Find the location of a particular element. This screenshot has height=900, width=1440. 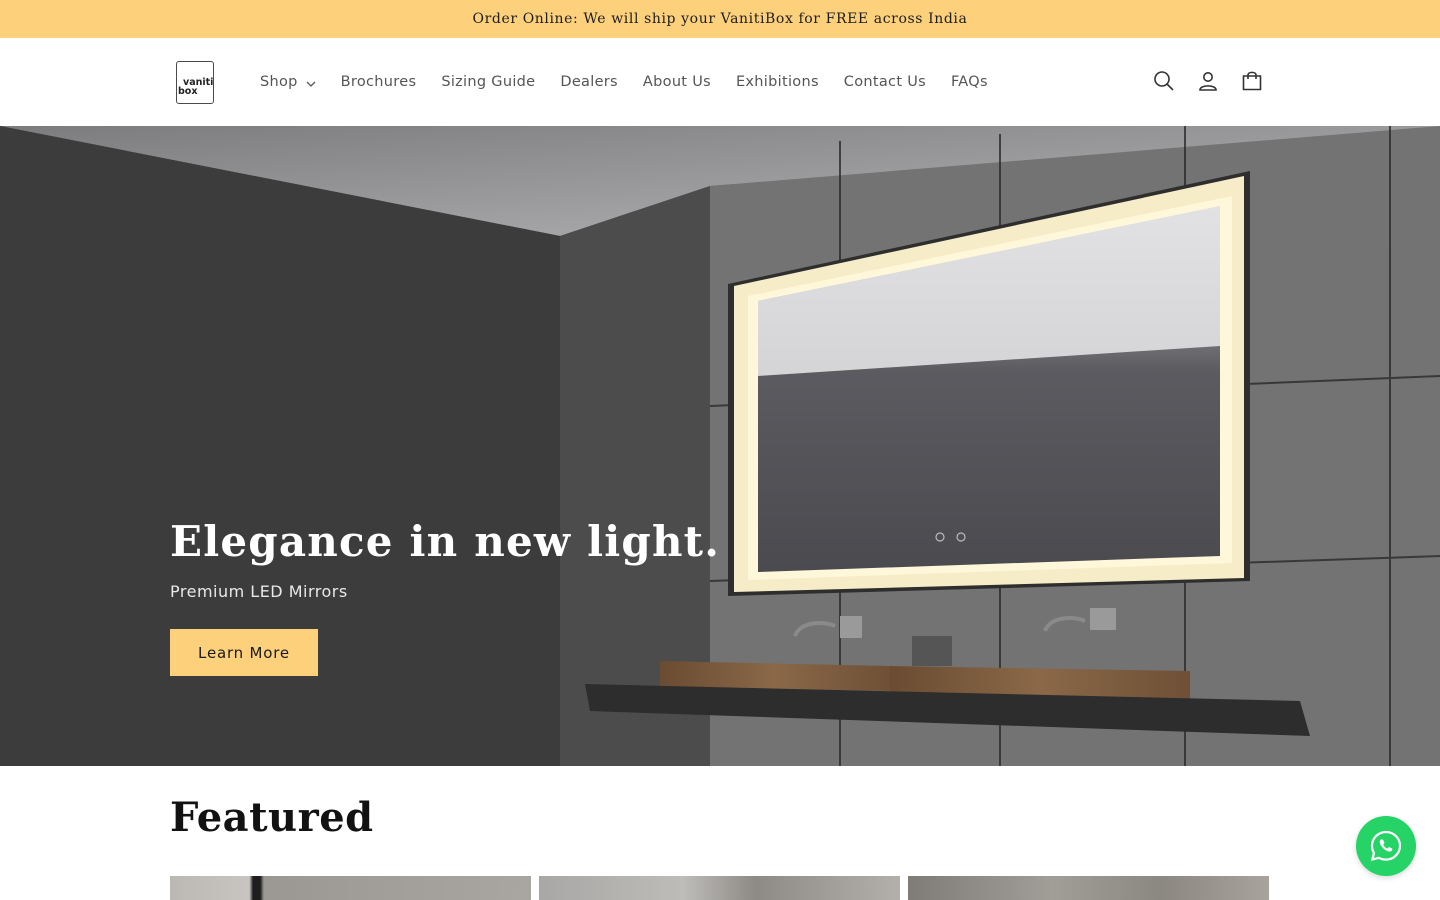

search-button is located at coordinates (1164, 81).